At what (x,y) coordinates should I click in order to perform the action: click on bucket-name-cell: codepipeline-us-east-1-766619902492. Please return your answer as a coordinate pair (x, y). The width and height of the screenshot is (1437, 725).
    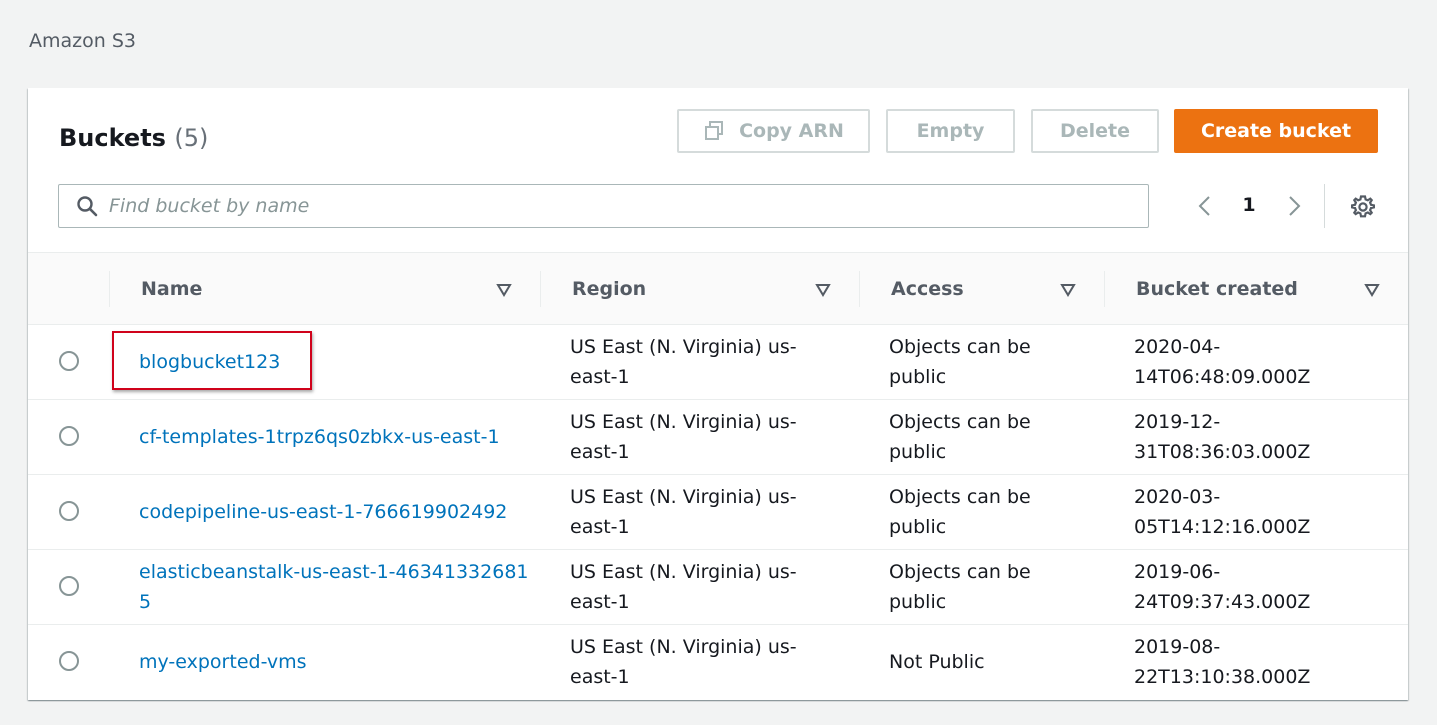
    Looking at the image, I should click on (339, 512).